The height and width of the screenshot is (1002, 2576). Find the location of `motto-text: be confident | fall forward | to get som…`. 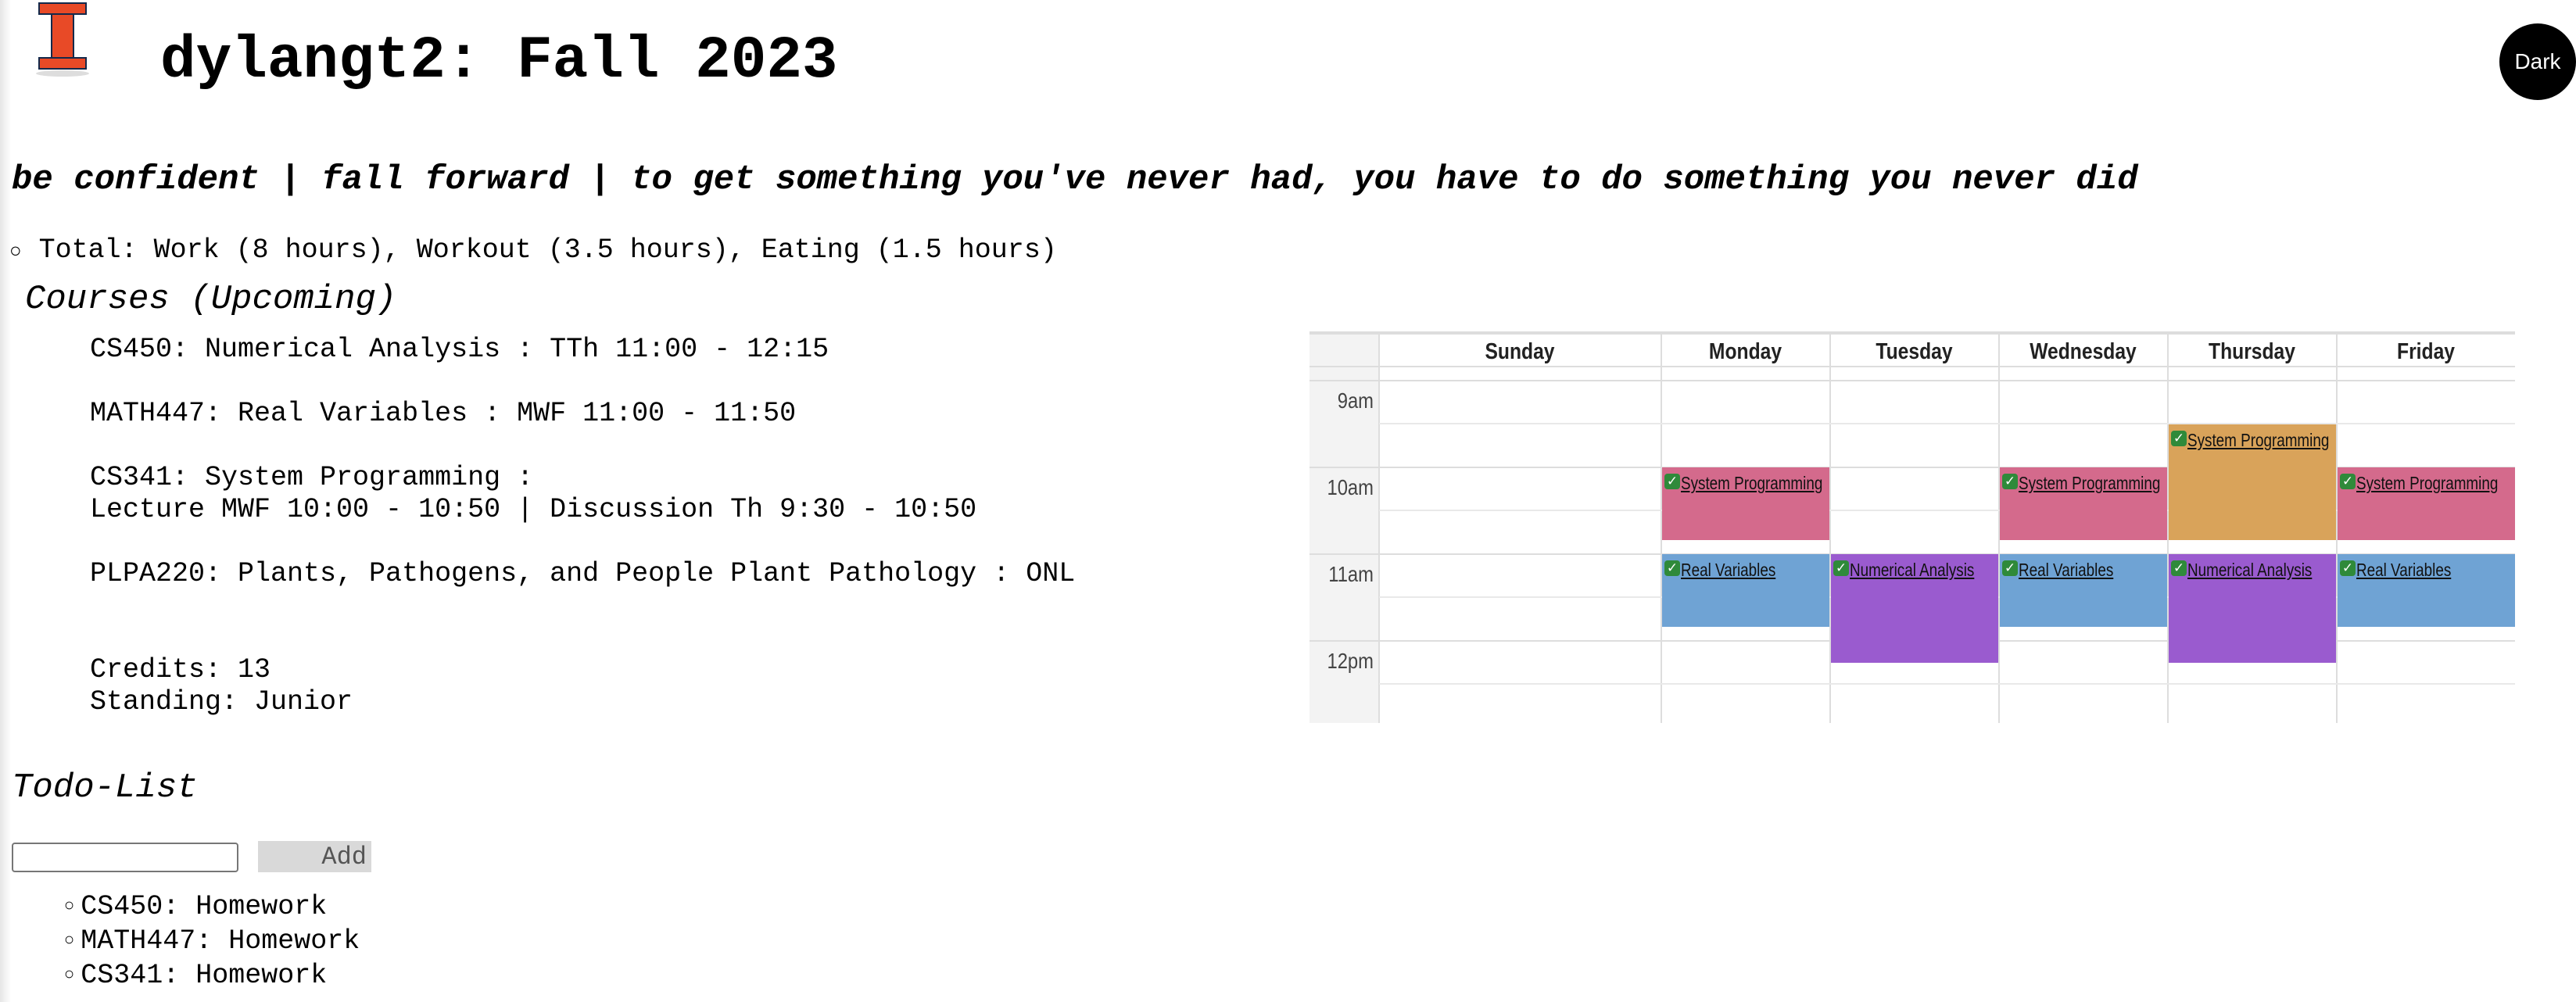

motto-text: be confident | fall forward | to get som… is located at coordinates (1075, 179).